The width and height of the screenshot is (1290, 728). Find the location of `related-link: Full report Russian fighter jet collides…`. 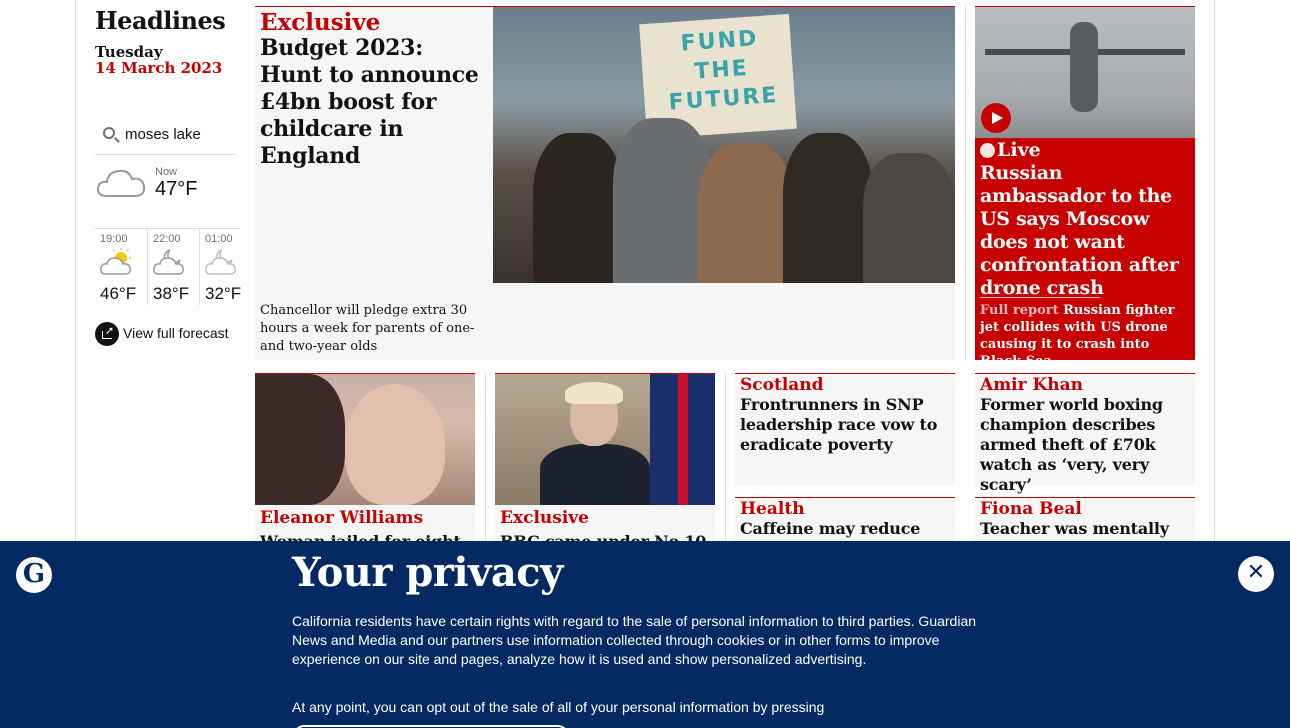

related-link: Full report Russian fighter jet collides… is located at coordinates (1086, 336).